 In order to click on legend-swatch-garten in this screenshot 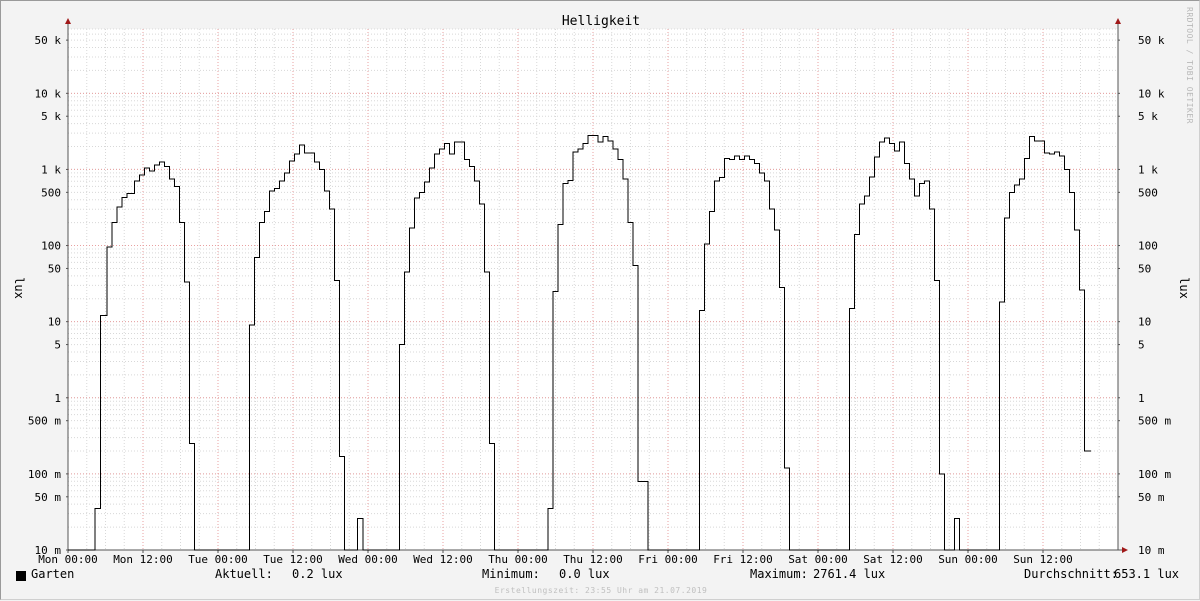, I will do `click(21, 576)`.